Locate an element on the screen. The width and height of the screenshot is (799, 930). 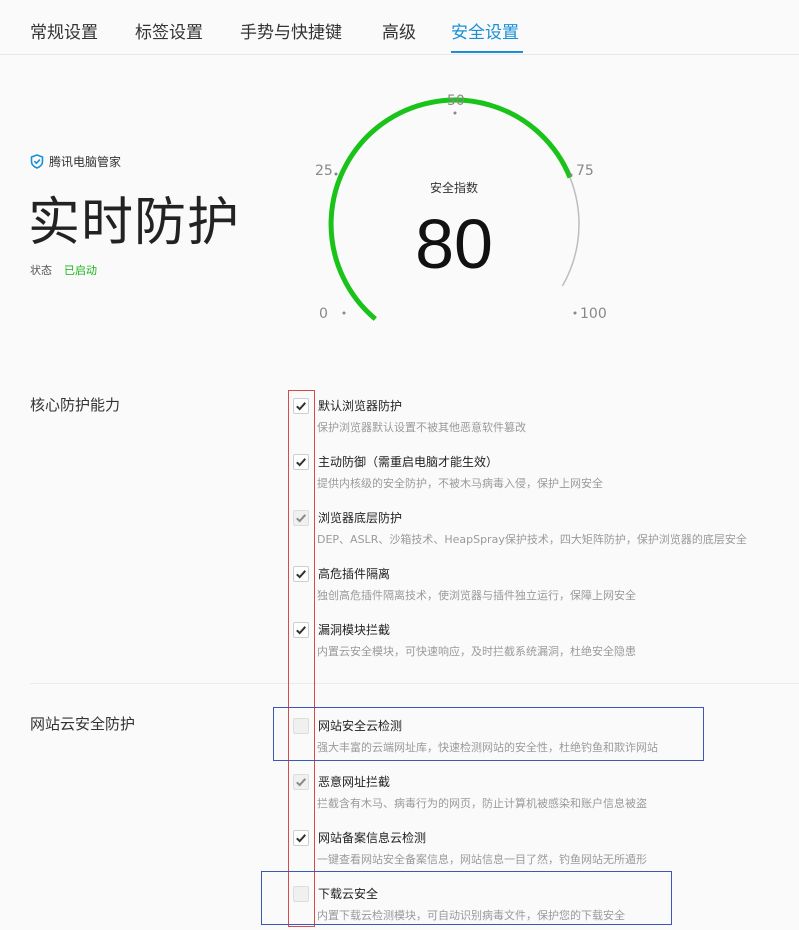
option-title: 浏览器底层防护 is located at coordinates (360, 518).